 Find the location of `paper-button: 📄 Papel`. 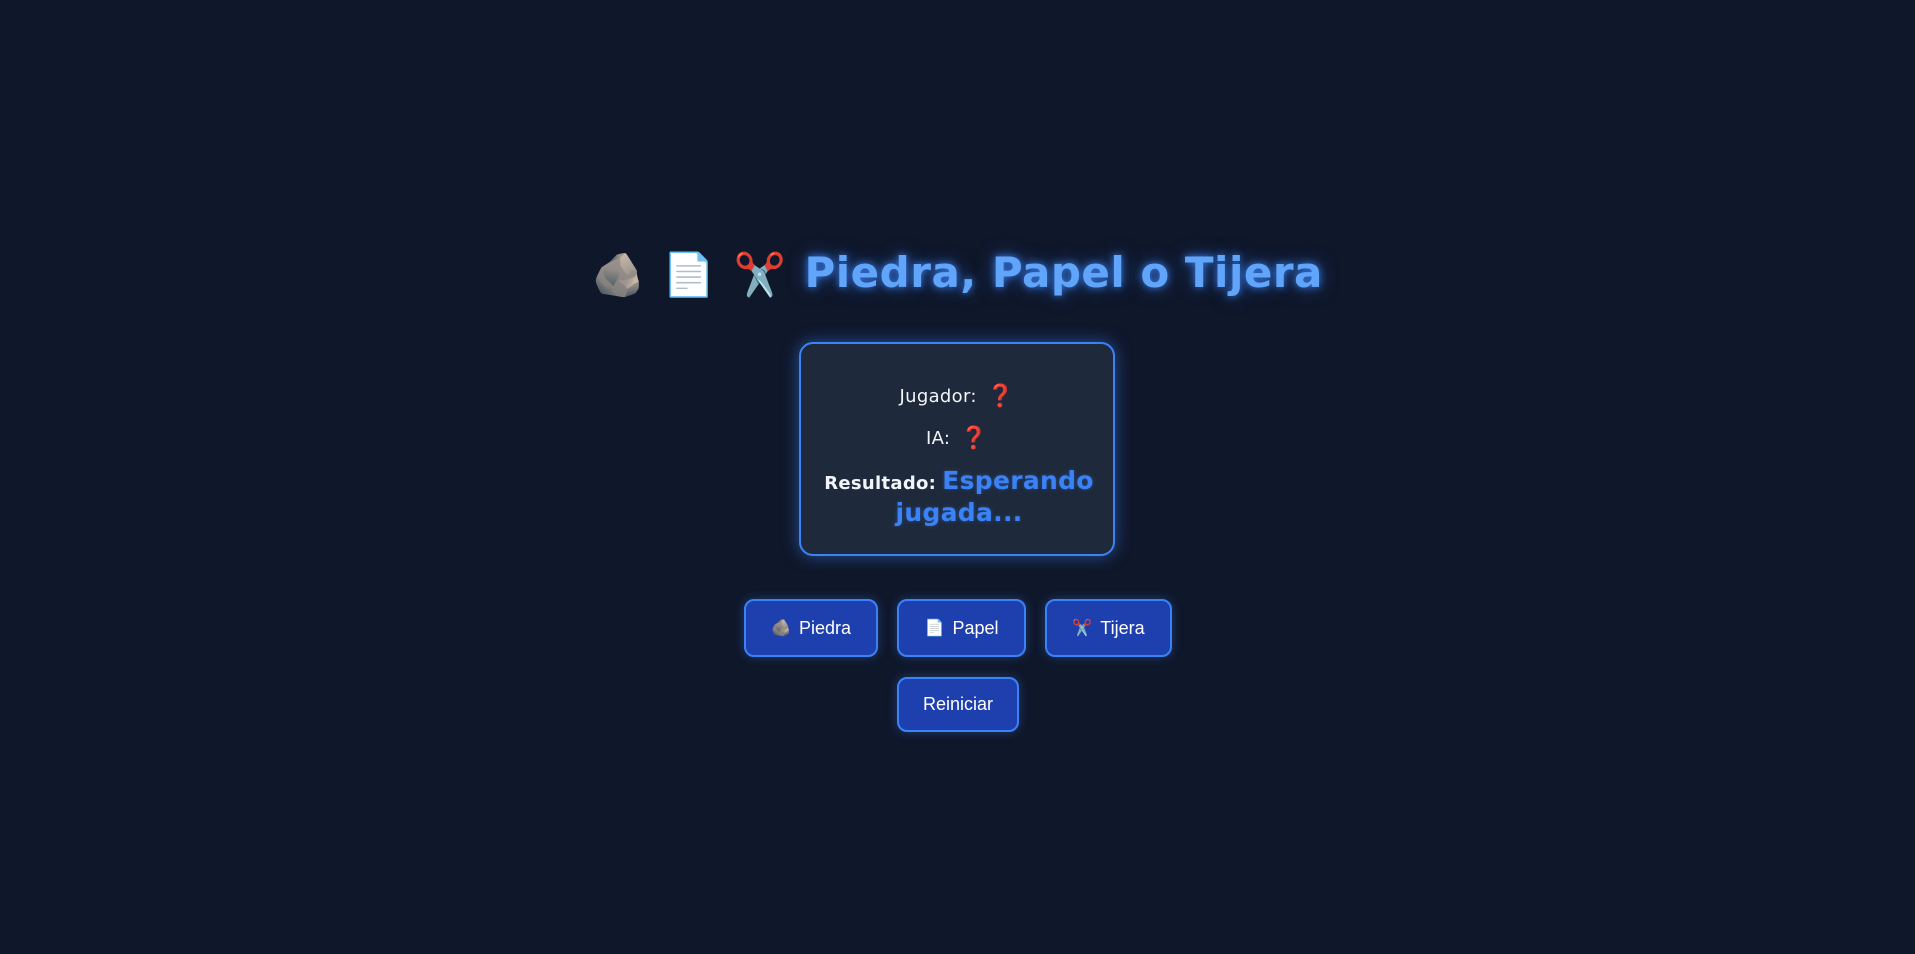

paper-button: 📄 Papel is located at coordinates (961, 628).